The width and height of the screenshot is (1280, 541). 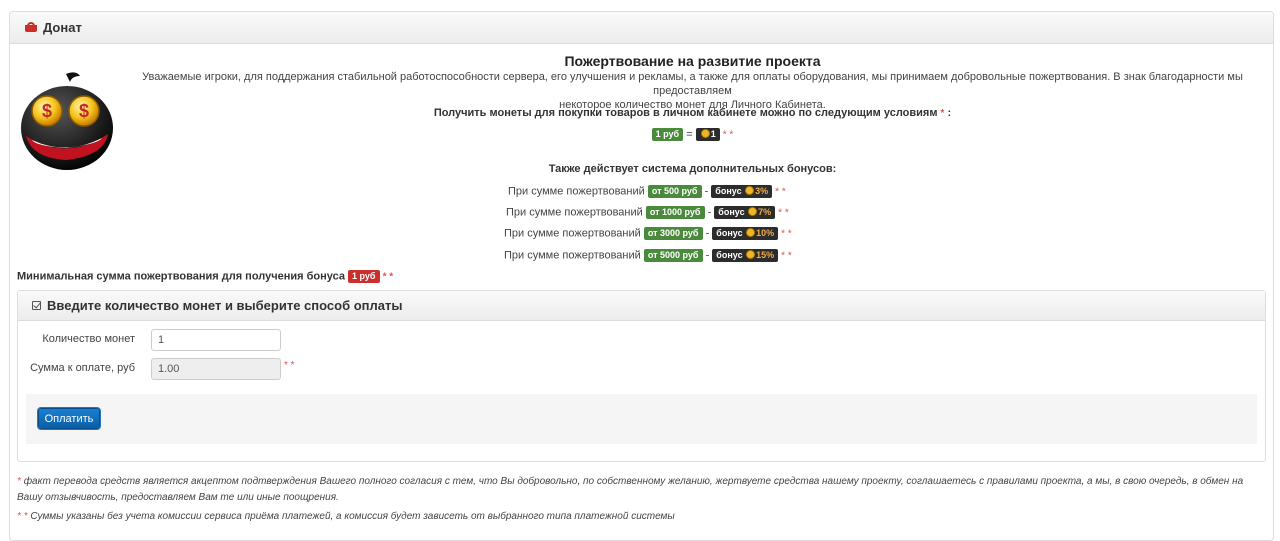 I want to click on bonus-percent: 10%, so click(x=765, y=233).